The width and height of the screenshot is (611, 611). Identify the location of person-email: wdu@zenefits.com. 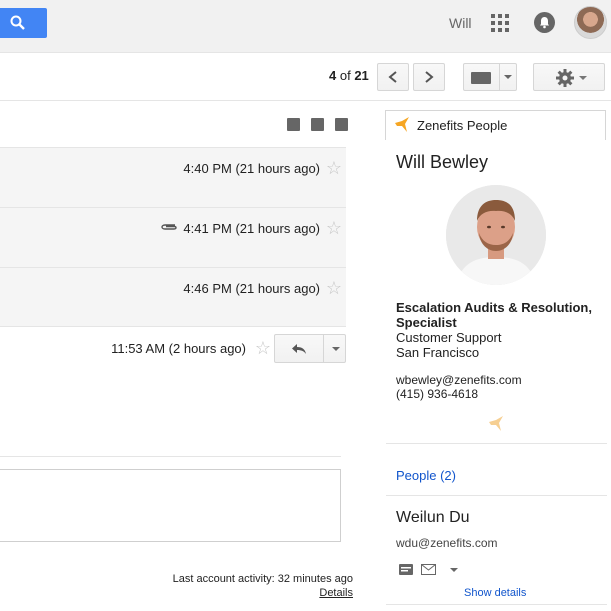
(447, 543).